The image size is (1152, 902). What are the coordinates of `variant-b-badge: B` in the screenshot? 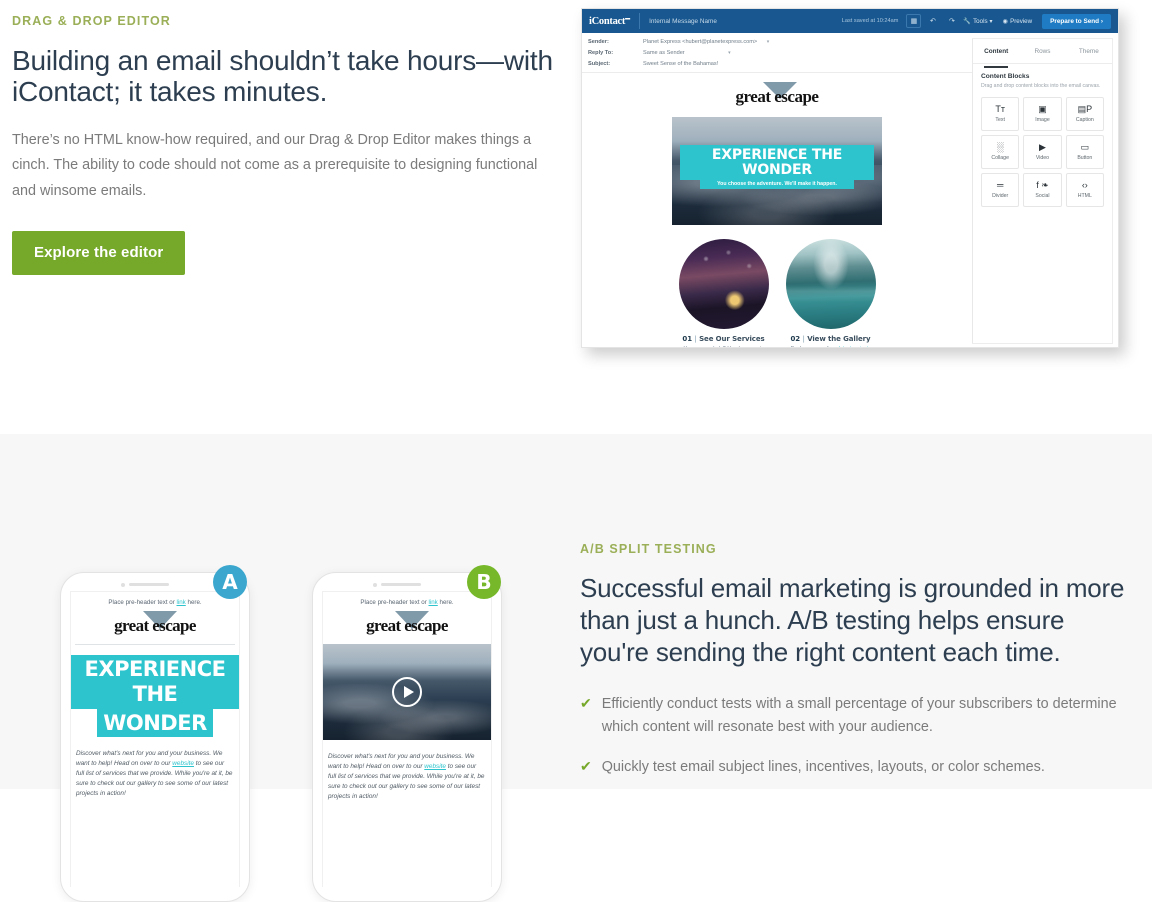 It's located at (484, 582).